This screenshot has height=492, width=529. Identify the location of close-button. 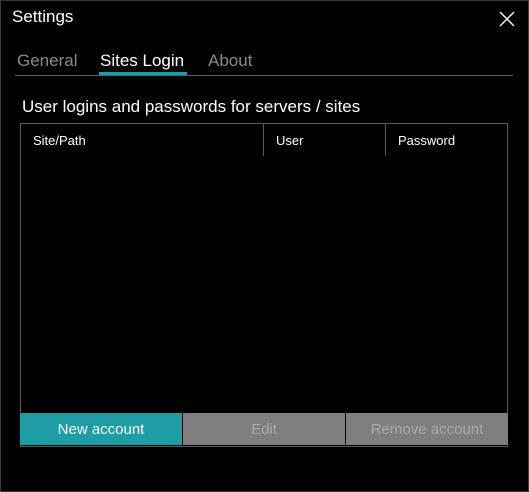
(507, 18).